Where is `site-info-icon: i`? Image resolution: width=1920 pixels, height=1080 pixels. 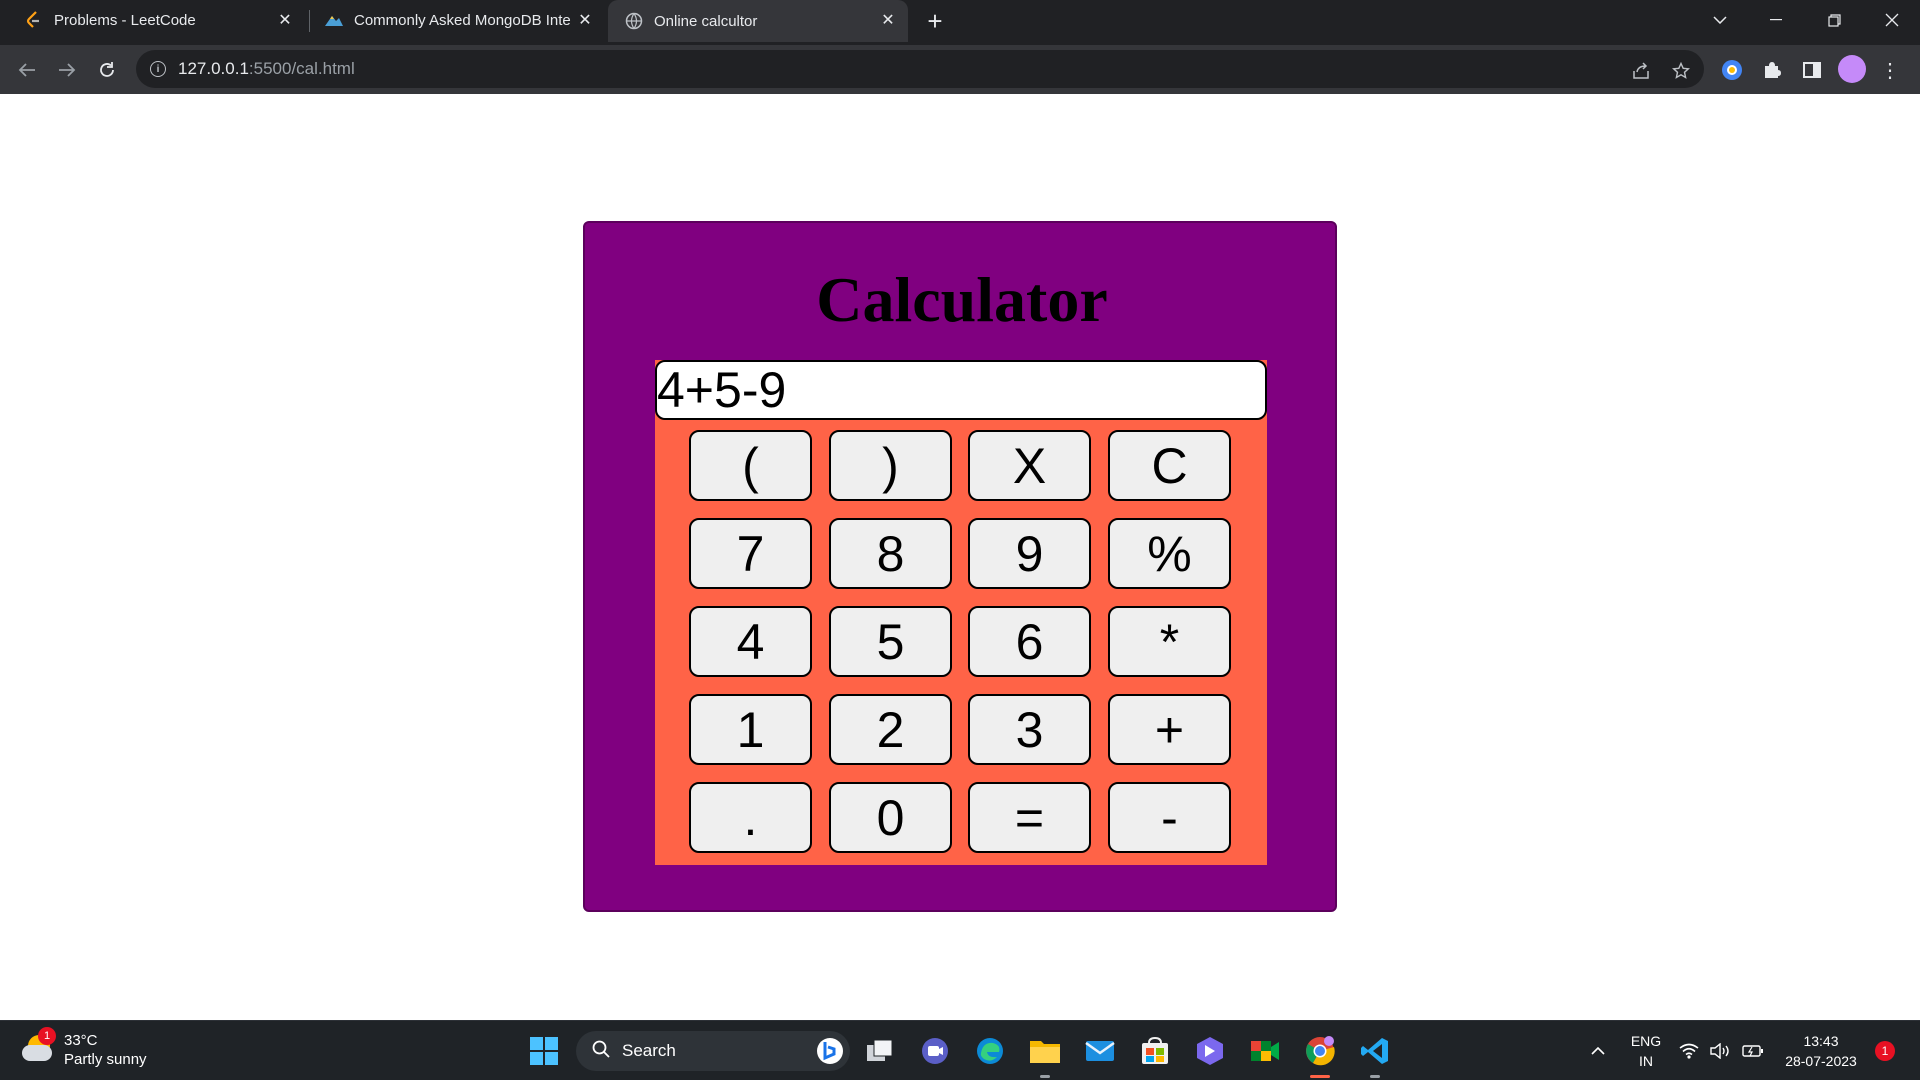
site-info-icon: i is located at coordinates (158, 69).